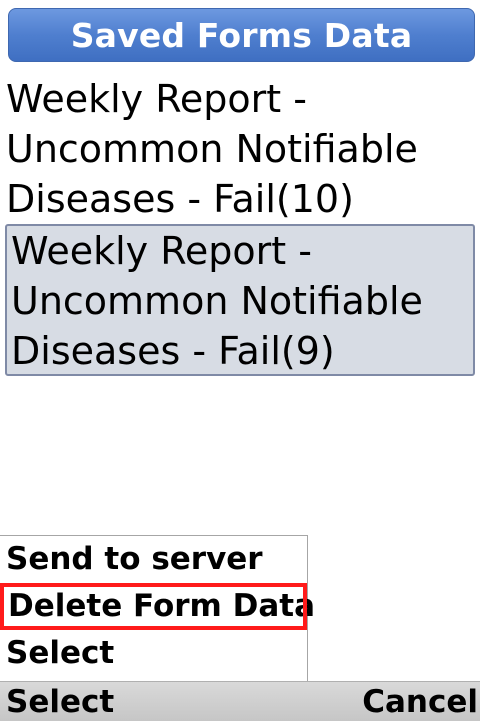 This screenshot has width=480, height=722. I want to click on context-menu: Send to server Delete Form Data Select, so click(157, 608).